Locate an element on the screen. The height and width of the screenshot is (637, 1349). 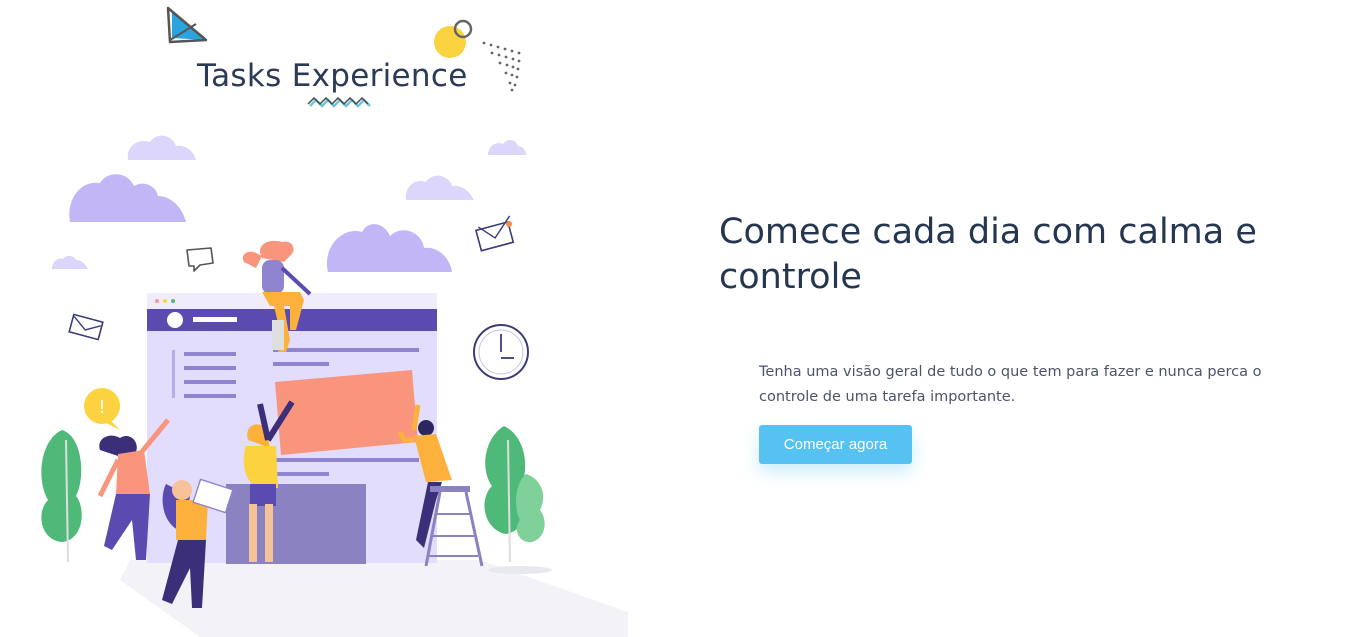
clock-icon is located at coordinates (501, 352).